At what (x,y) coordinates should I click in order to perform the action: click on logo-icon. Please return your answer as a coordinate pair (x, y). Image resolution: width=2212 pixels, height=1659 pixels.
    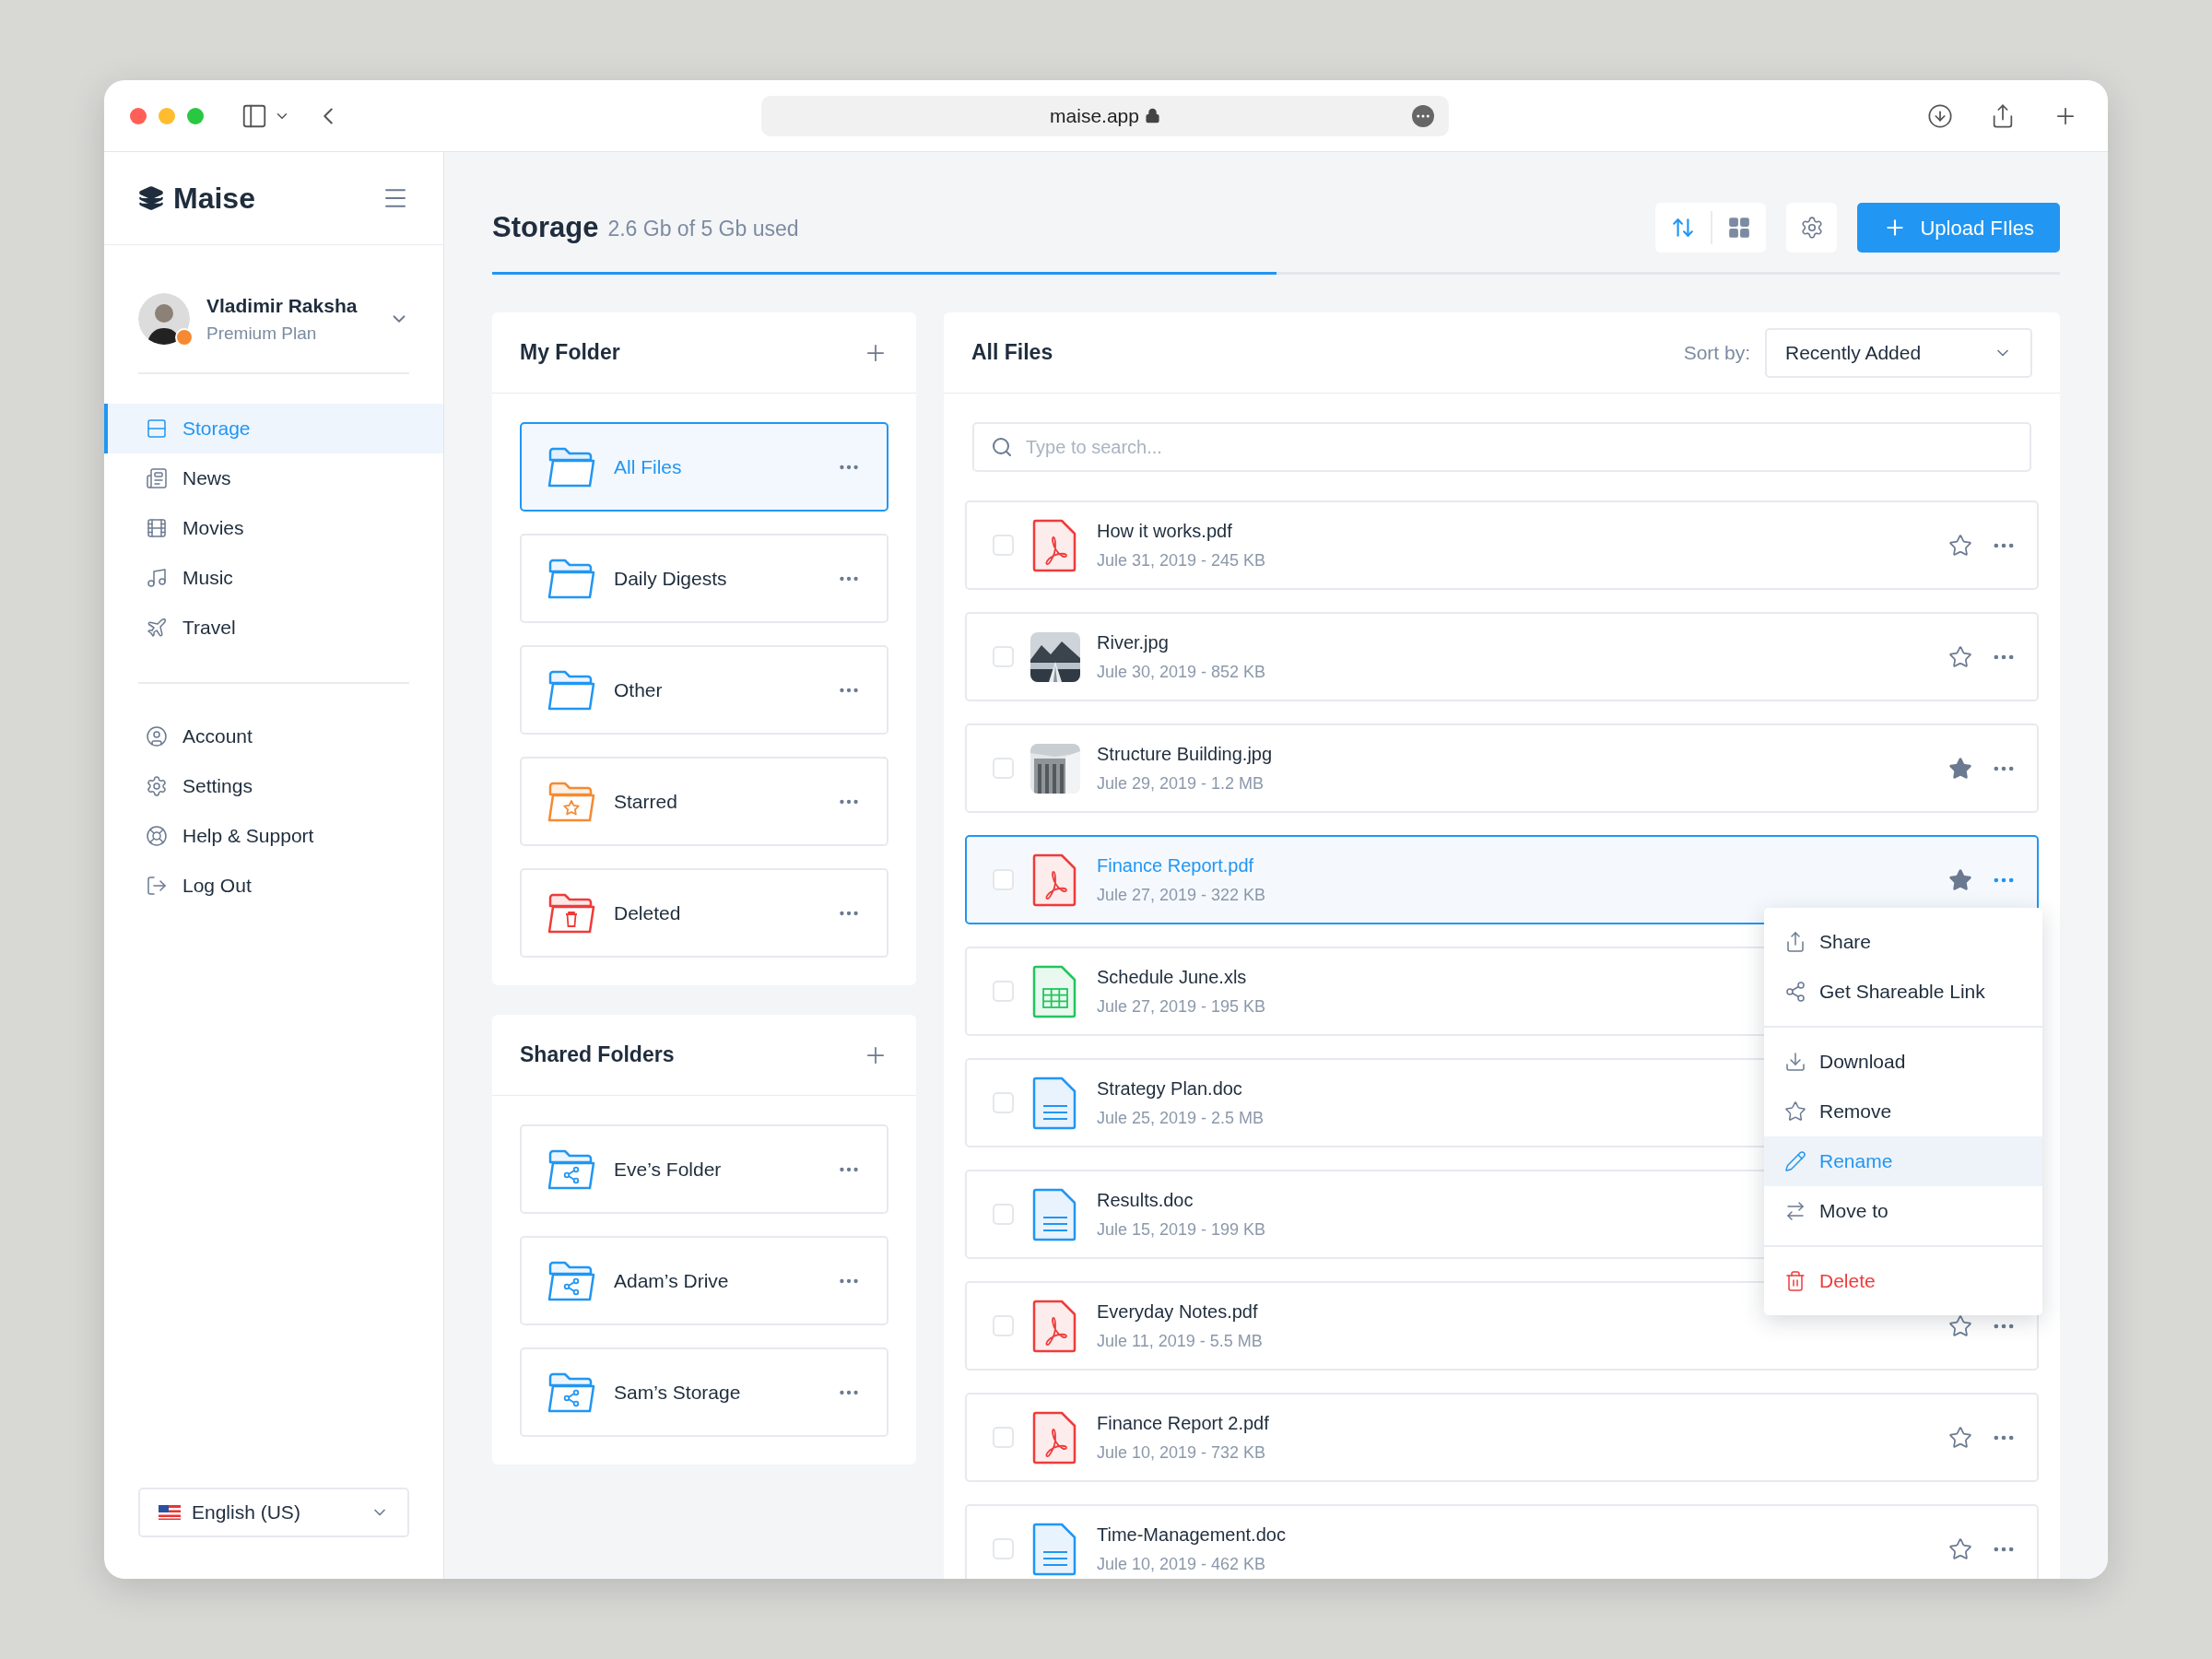
    Looking at the image, I should click on (151, 198).